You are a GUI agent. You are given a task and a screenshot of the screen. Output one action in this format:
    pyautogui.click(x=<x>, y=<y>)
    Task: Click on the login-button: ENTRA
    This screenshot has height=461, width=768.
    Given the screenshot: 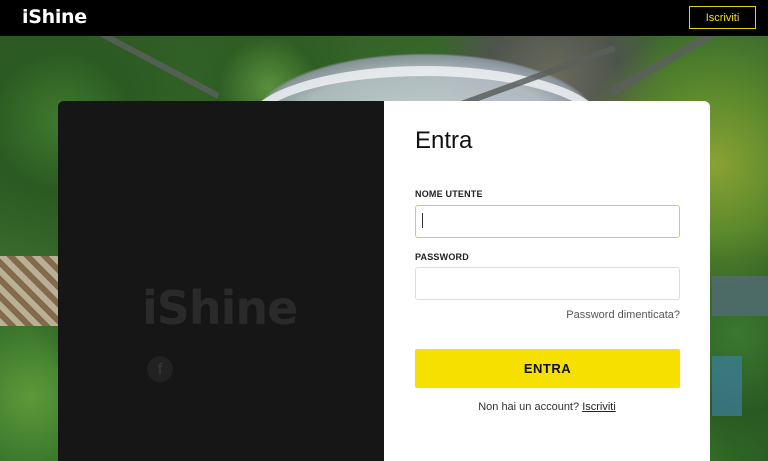 What is the action you would take?
    pyautogui.click(x=547, y=368)
    